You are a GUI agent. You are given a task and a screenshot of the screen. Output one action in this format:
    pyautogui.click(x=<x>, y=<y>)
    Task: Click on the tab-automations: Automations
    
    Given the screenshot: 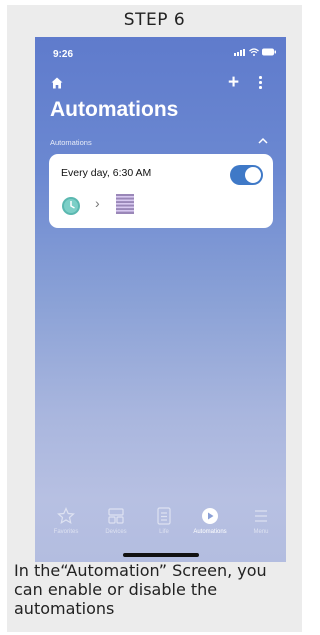 What is the action you would take?
    pyautogui.click(x=210, y=520)
    